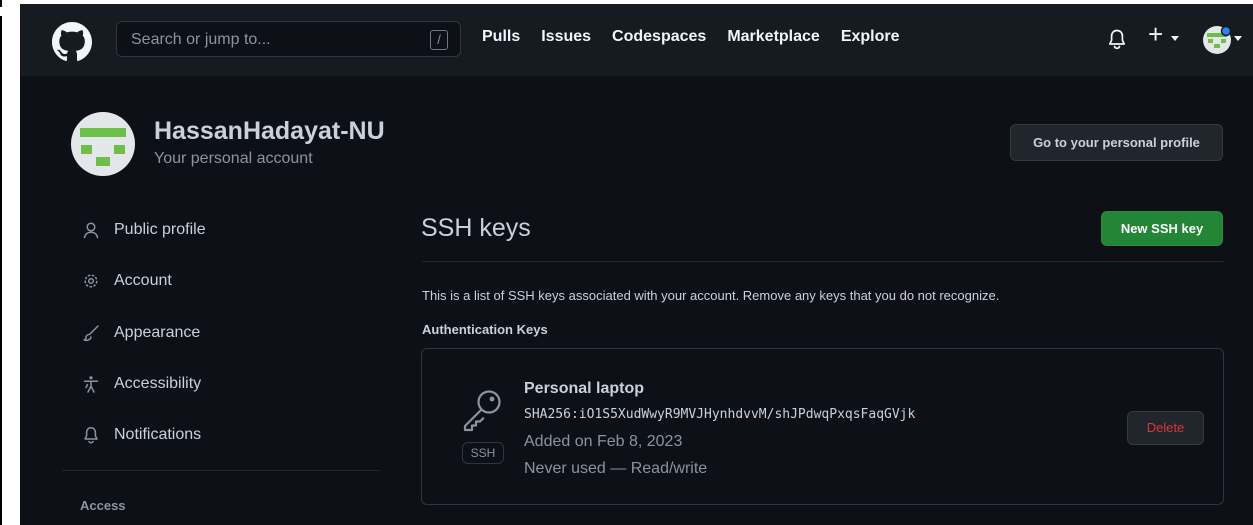 This screenshot has width=1253, height=525. I want to click on user-avatar, so click(1217, 40).